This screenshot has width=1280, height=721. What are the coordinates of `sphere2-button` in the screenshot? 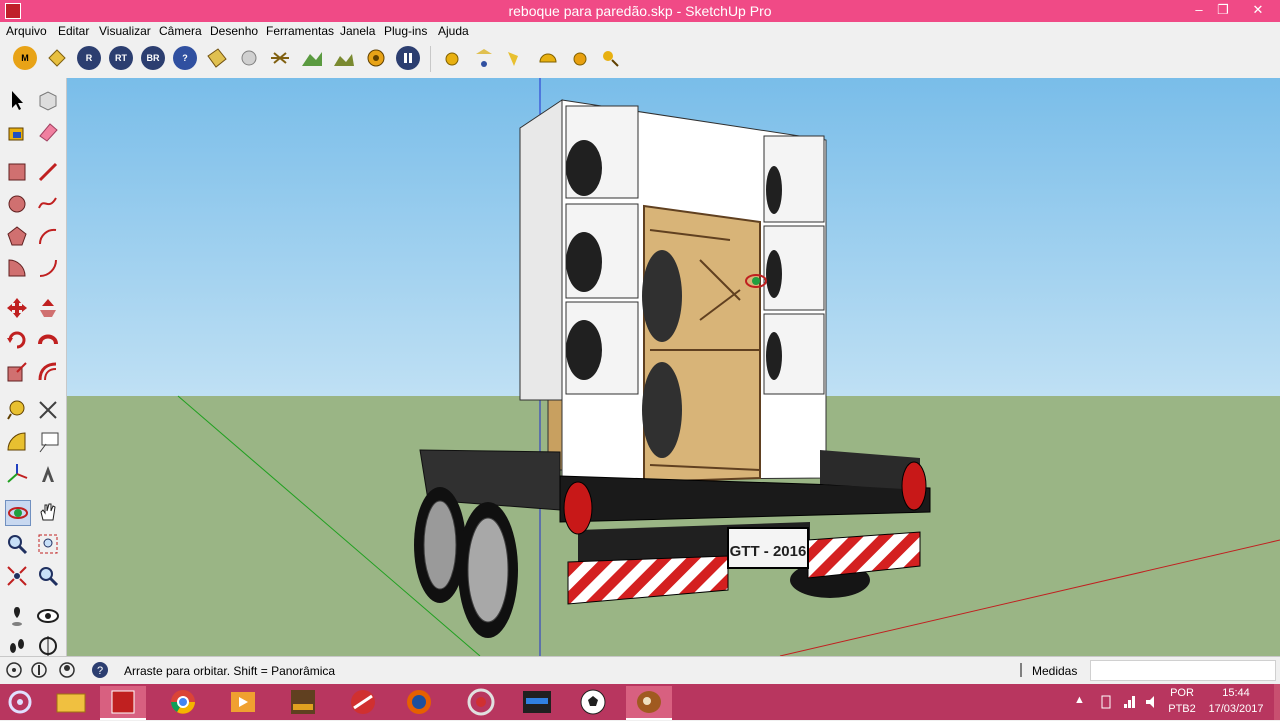 It's located at (580, 58).